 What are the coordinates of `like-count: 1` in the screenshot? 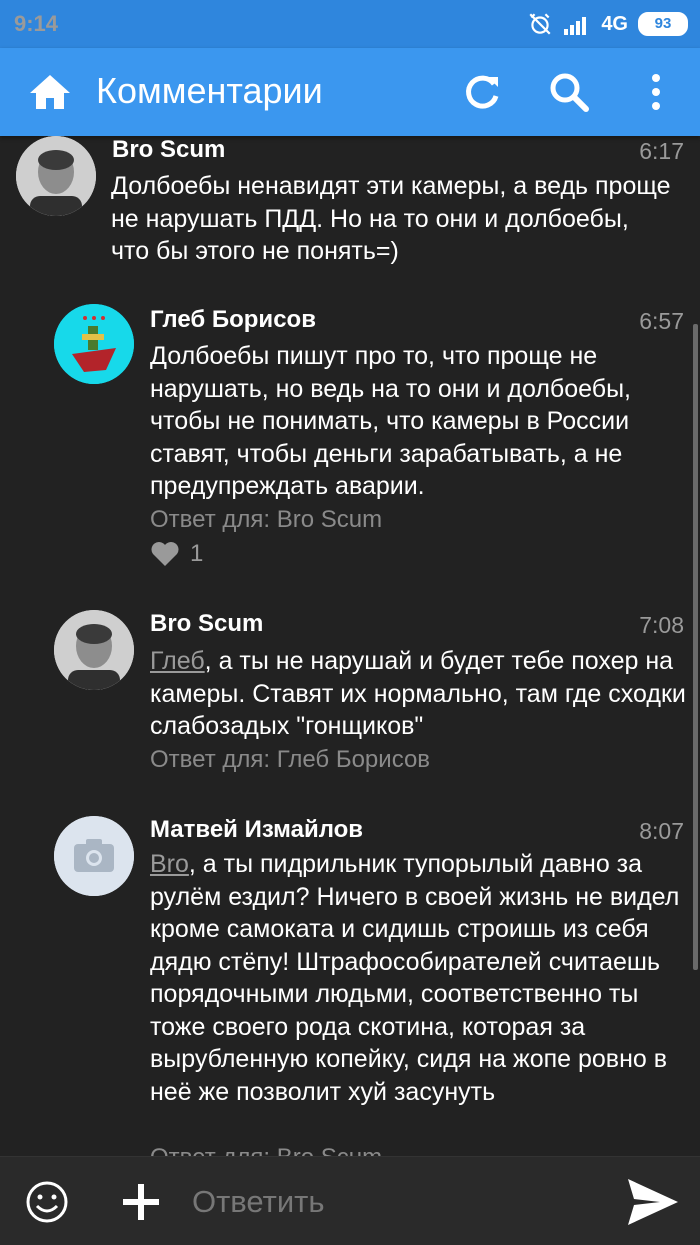 It's located at (197, 553).